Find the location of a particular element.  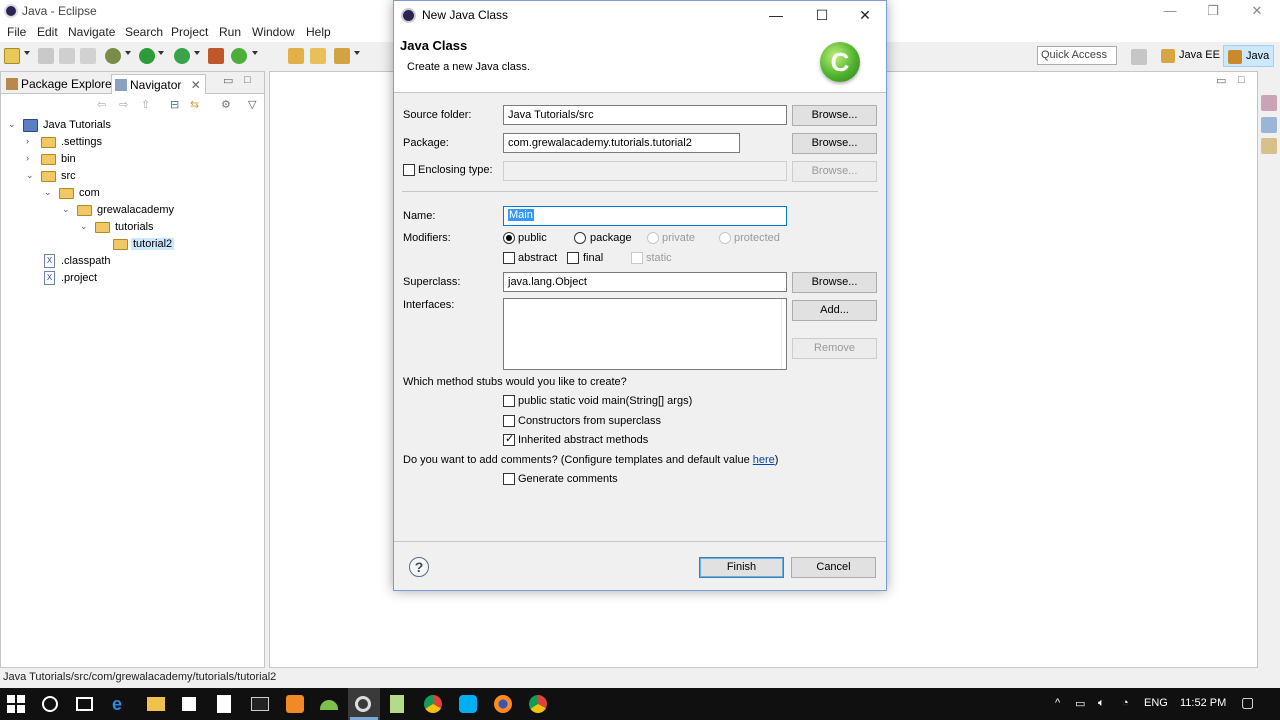

forward-icon: ⇨ is located at coordinates (123, 104).